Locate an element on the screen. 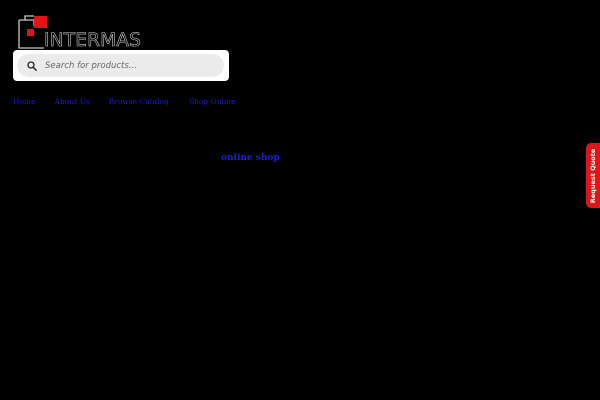  main-nav: Home About Us Browse Catalog Shop Online is located at coordinates (124, 101).